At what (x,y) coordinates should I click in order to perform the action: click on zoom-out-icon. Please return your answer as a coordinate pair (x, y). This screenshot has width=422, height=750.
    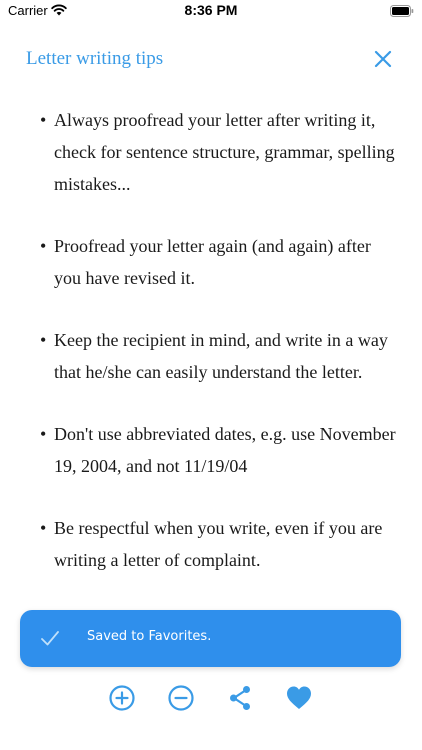
    Looking at the image, I should click on (181, 698).